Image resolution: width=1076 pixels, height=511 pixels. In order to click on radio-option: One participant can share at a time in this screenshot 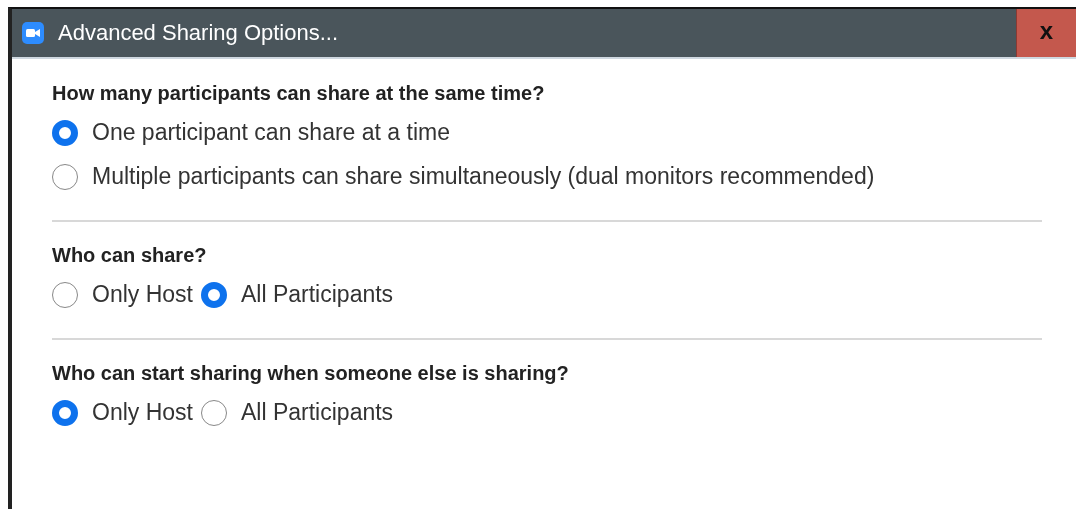, I will do `click(547, 132)`.